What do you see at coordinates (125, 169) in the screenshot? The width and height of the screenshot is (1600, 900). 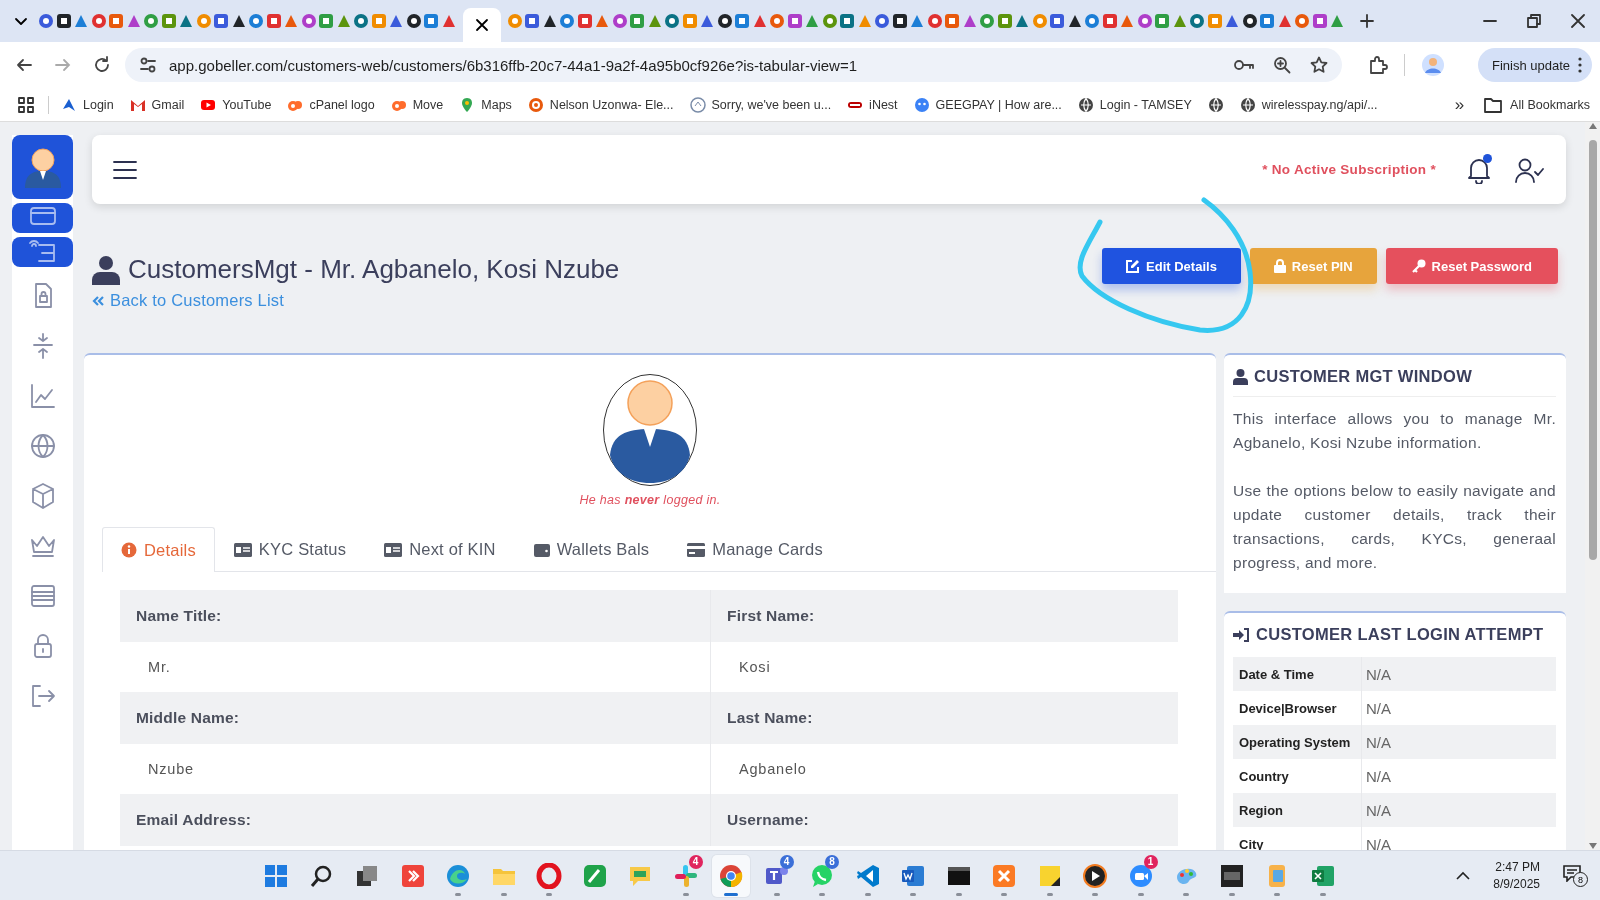 I see `menu-icon` at bounding box center [125, 169].